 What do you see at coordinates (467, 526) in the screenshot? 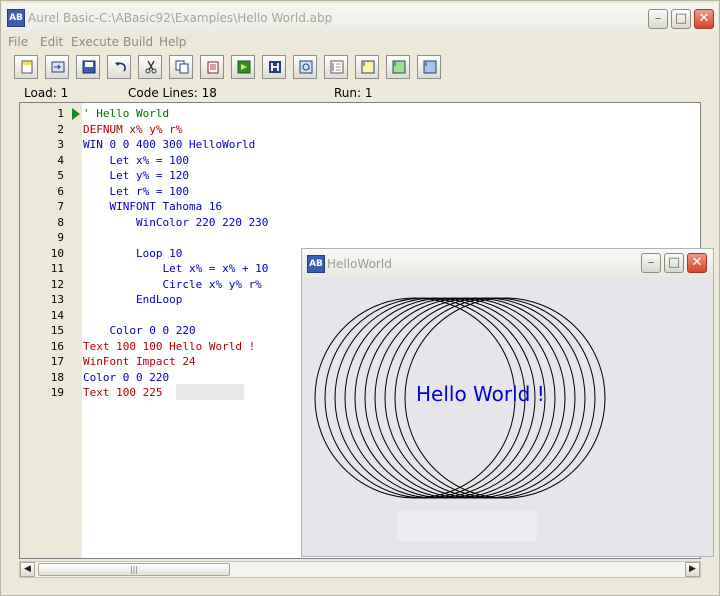
I see `obscured-output` at bounding box center [467, 526].